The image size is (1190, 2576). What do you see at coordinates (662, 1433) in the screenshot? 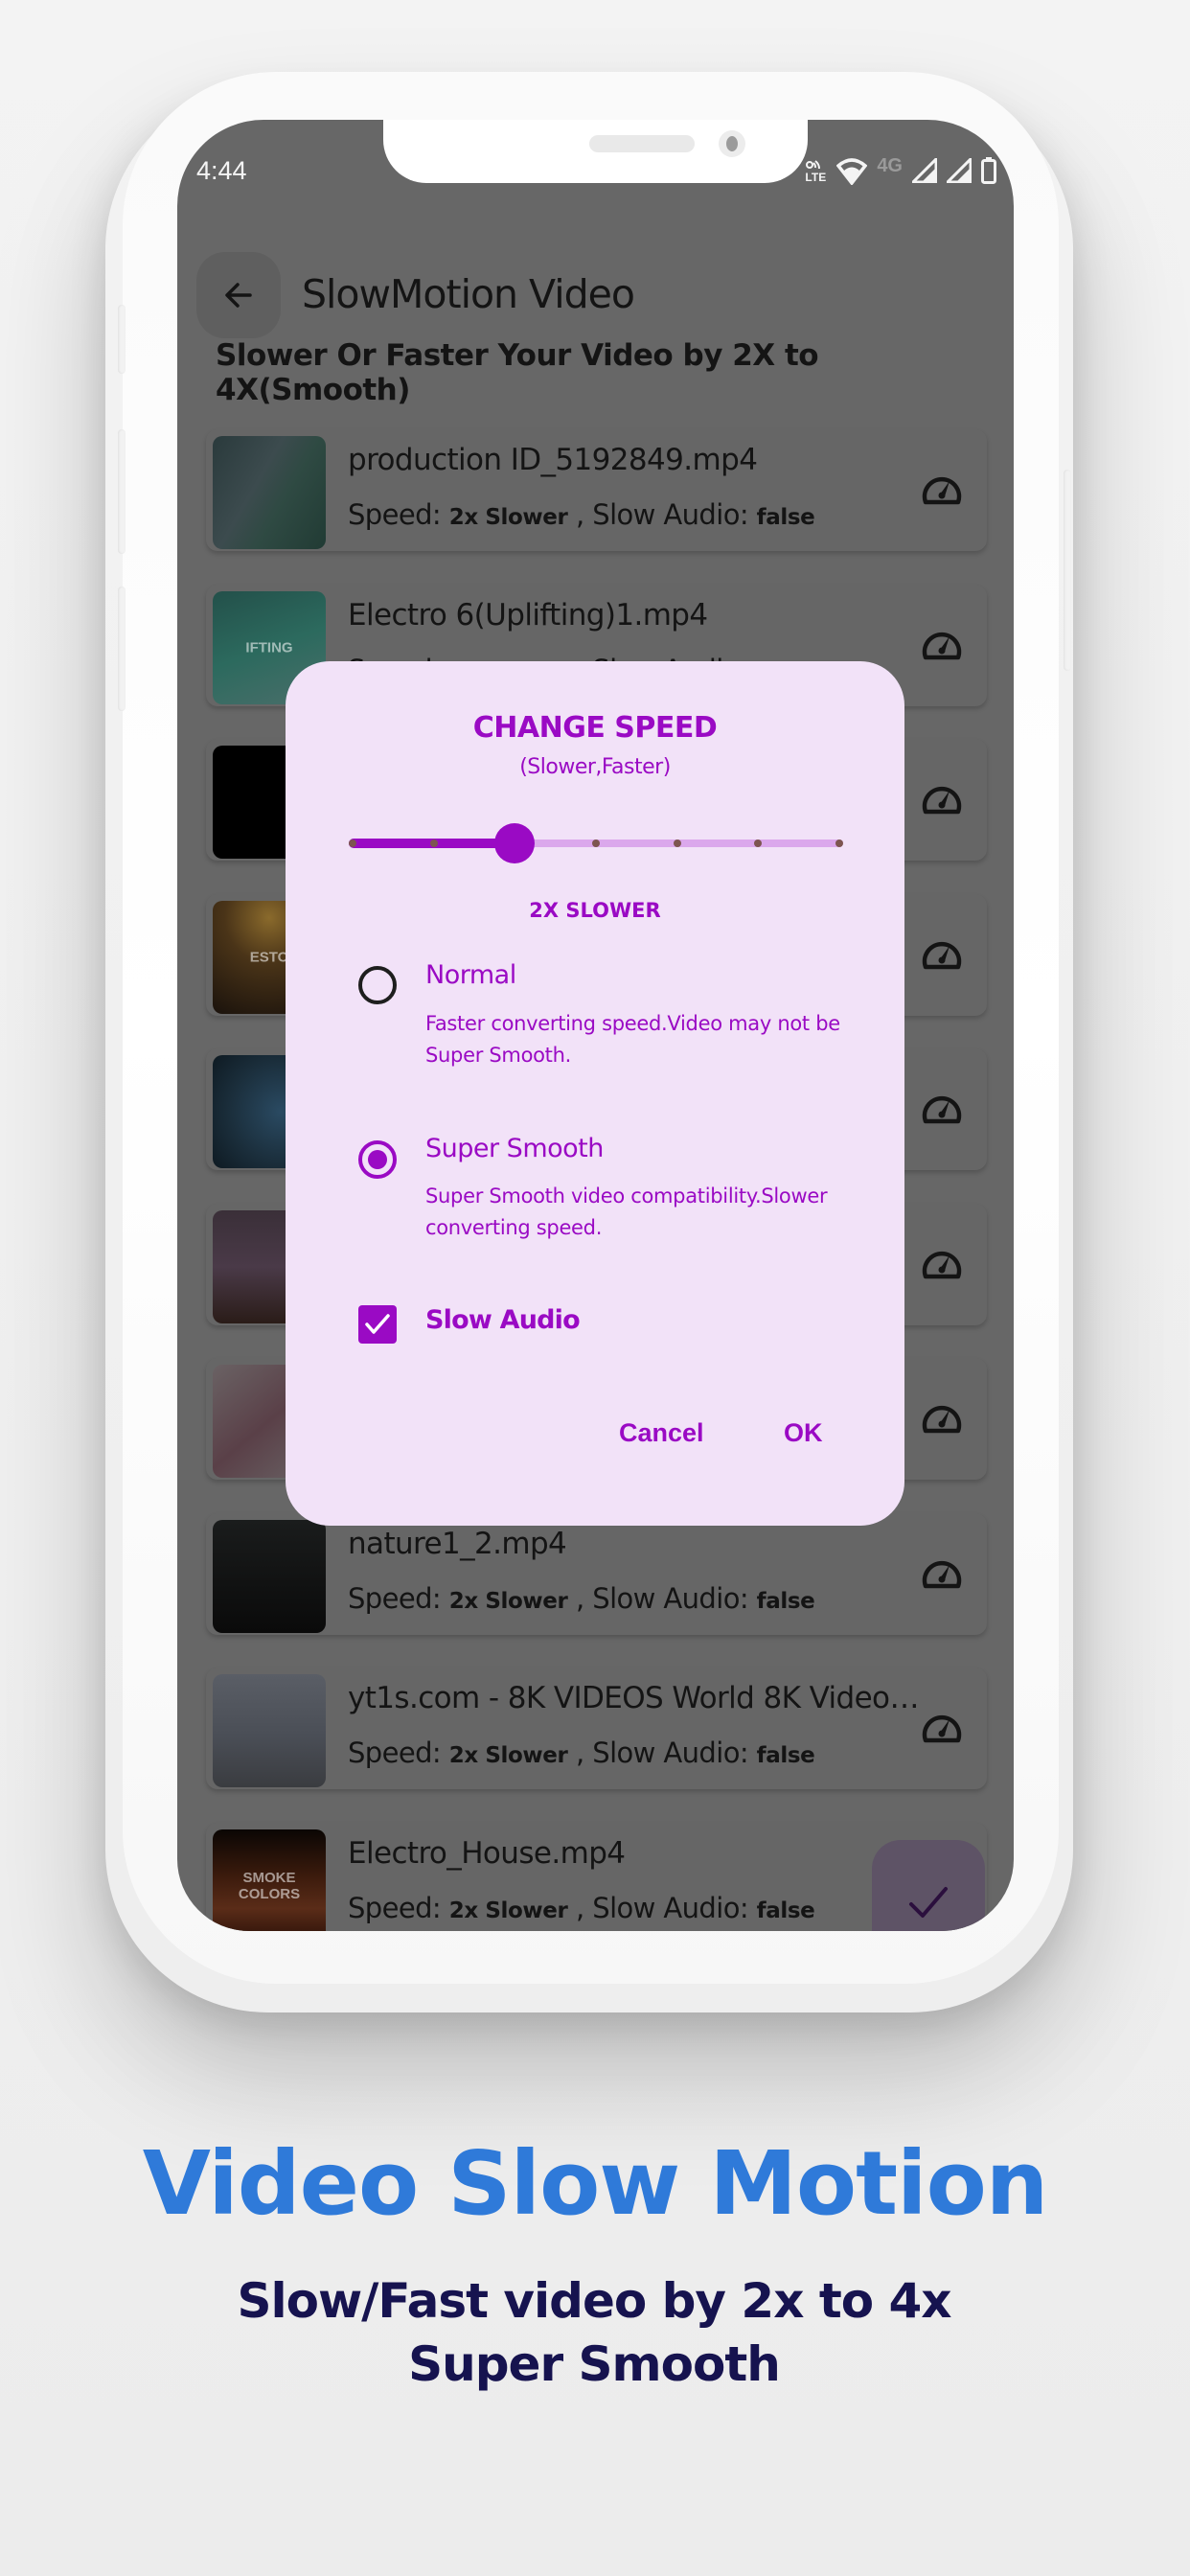
I see `cancel-button: Cancel` at bounding box center [662, 1433].